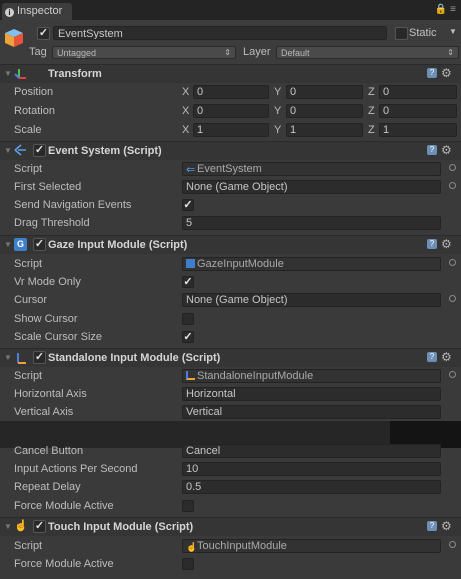 Image resolution: width=461 pixels, height=579 pixels. What do you see at coordinates (39, 150) in the screenshot?
I see `event-system-enabled-checkbox: ✓` at bounding box center [39, 150].